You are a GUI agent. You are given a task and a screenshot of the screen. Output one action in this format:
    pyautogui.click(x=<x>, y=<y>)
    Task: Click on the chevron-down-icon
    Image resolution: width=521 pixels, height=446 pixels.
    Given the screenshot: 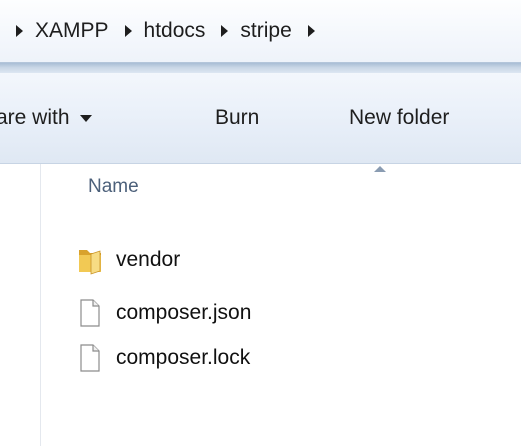 What is the action you would take?
    pyautogui.click(x=85, y=118)
    